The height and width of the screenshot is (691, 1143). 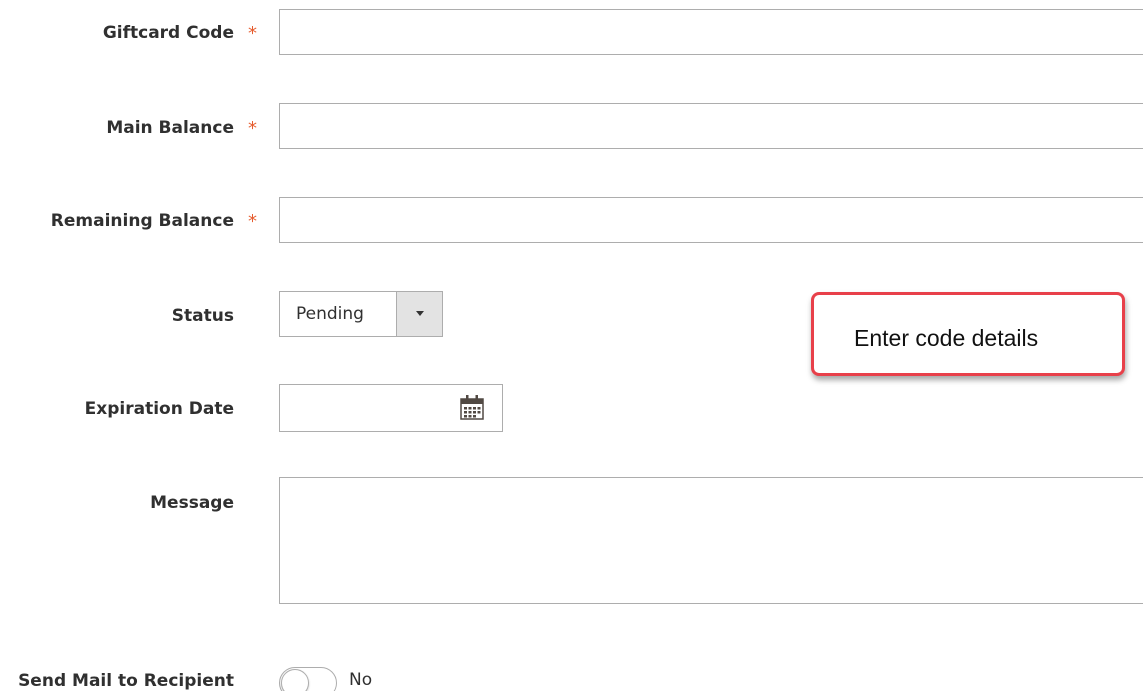 I want to click on toggle-knob, so click(x=295, y=680).